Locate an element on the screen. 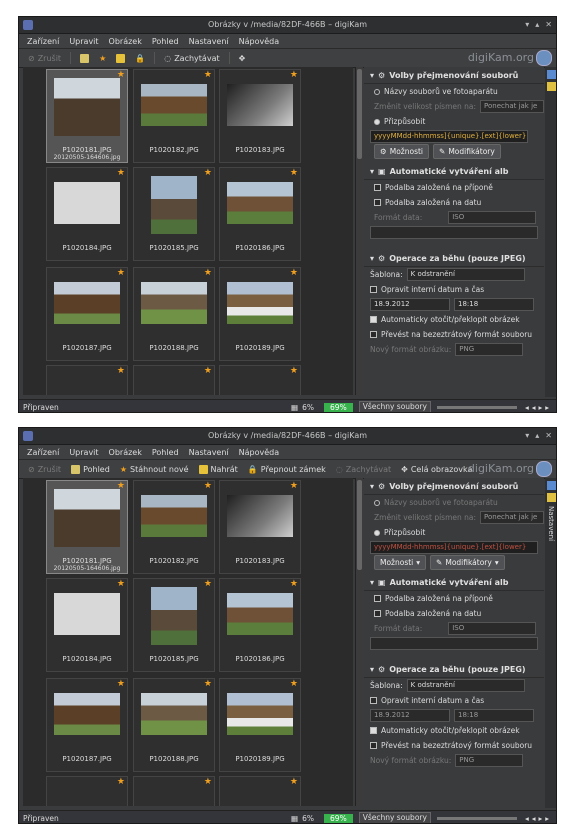 This screenshot has width=573, height=838. upload-button: Nahrát is located at coordinates (218, 469).